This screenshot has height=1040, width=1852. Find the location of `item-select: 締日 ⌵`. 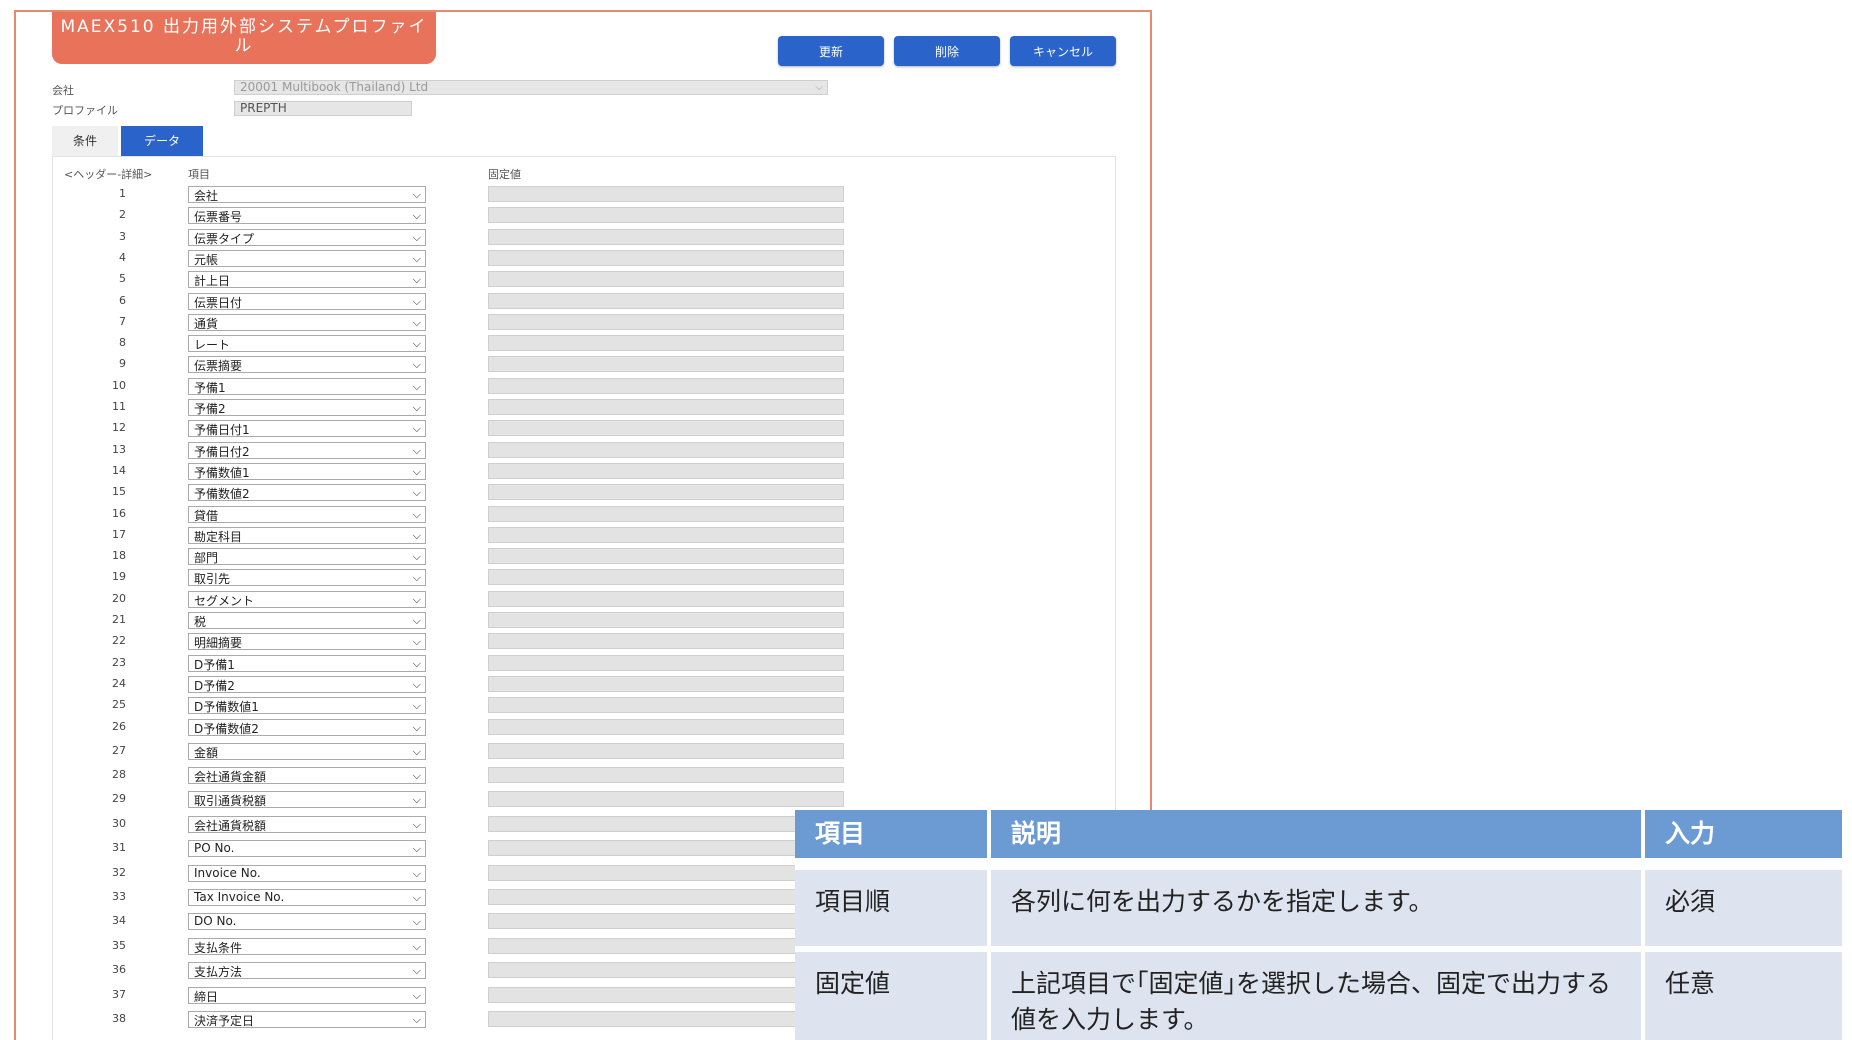

item-select: 締日 ⌵ is located at coordinates (307, 995).